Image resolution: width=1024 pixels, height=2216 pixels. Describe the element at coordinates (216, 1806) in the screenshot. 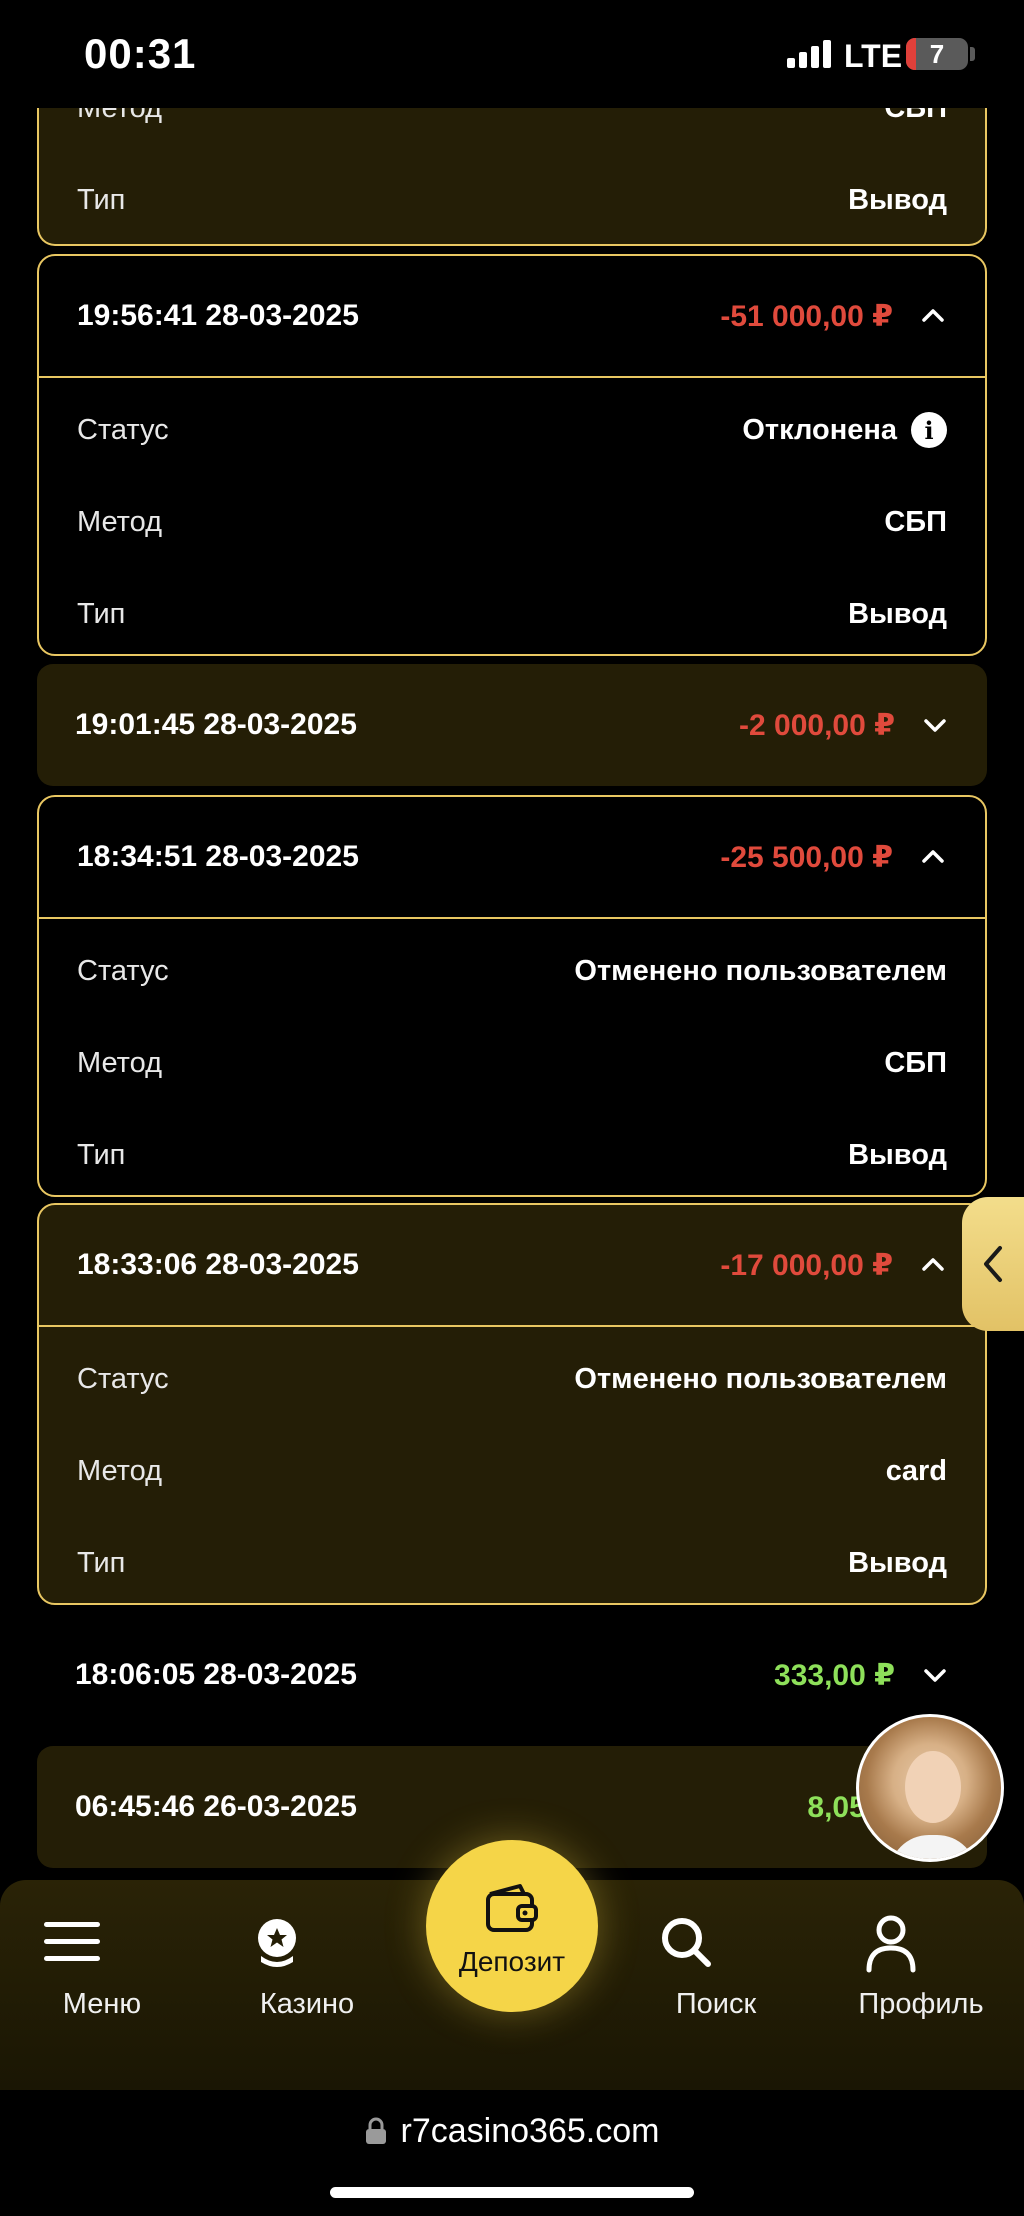

I see `transaction-datetime: 06:45:46 26-03-2025` at that location.